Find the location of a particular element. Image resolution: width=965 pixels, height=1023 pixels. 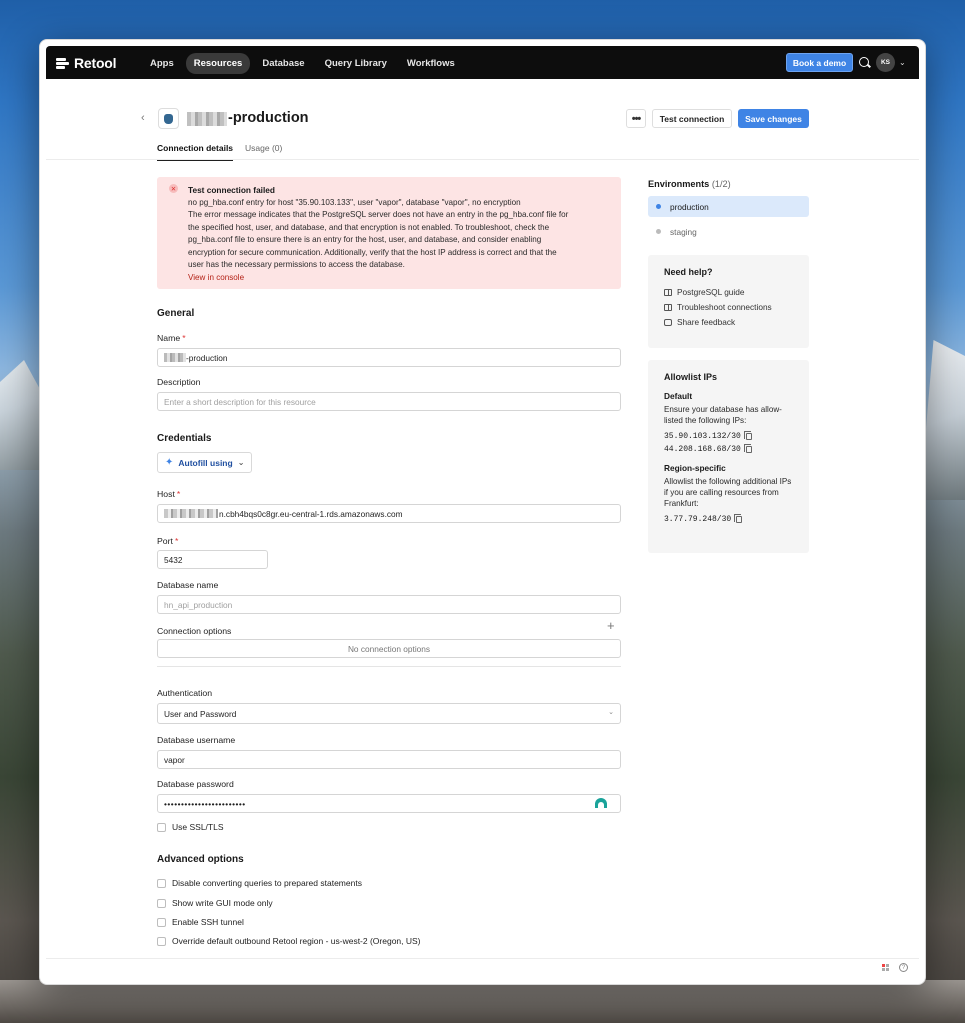

sparkle-icon: ✦ is located at coordinates (169, 462).